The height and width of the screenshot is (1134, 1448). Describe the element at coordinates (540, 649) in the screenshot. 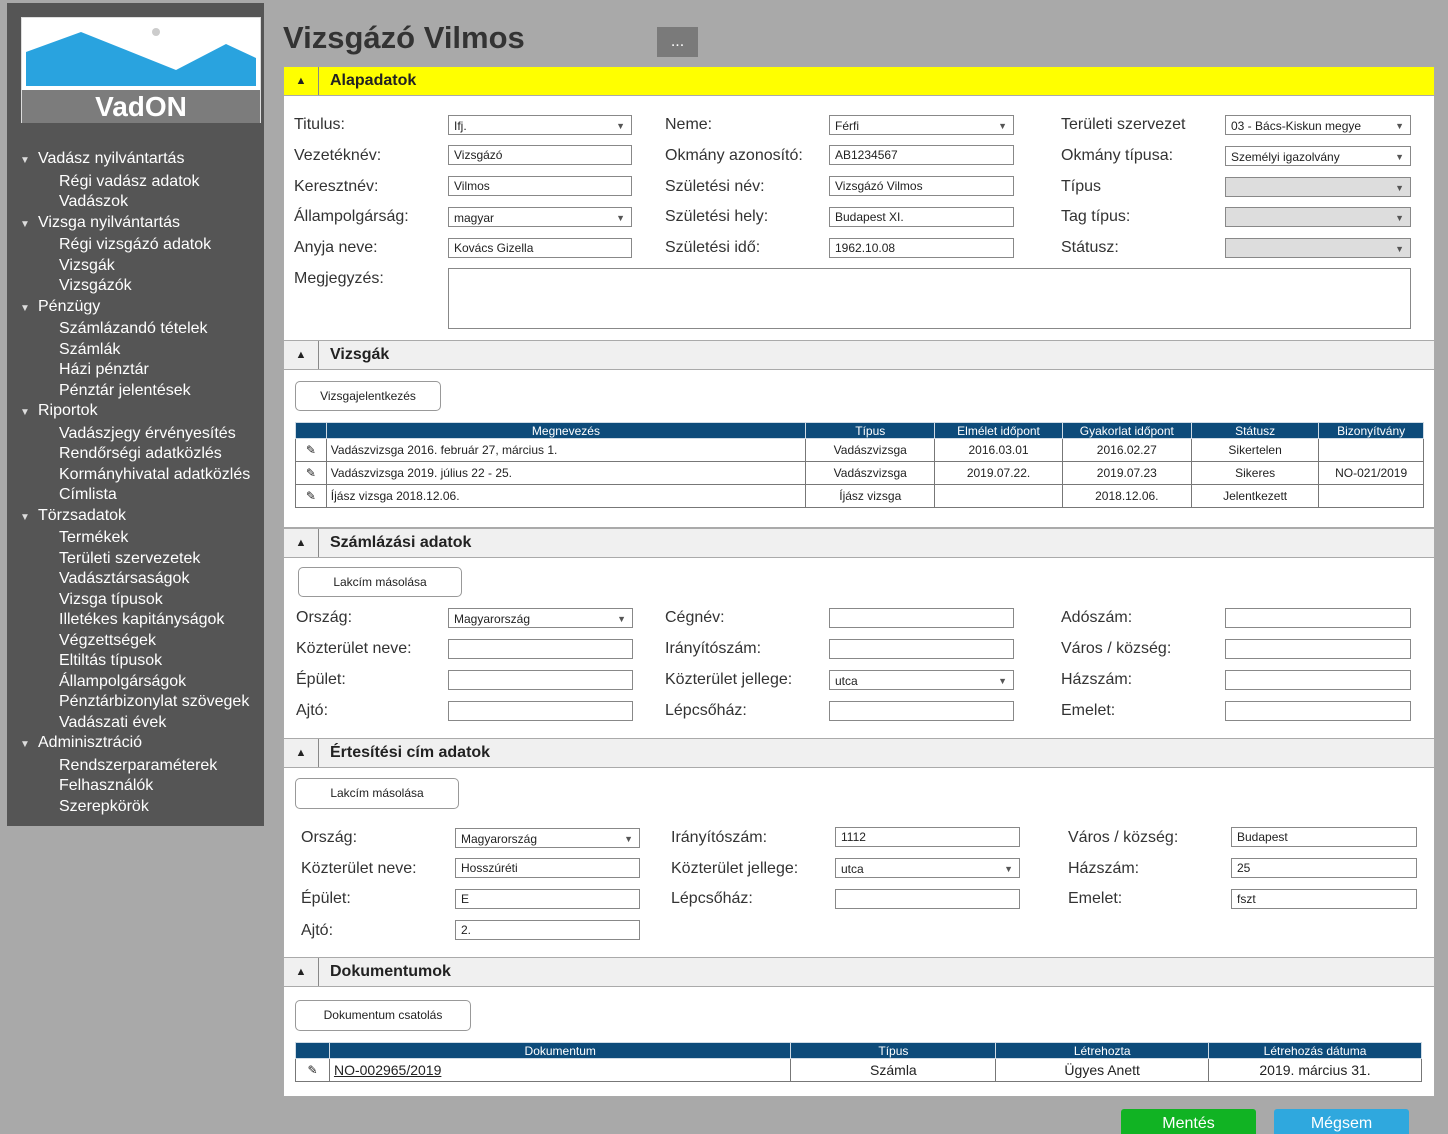

I see `kozterulet-neve-input` at that location.